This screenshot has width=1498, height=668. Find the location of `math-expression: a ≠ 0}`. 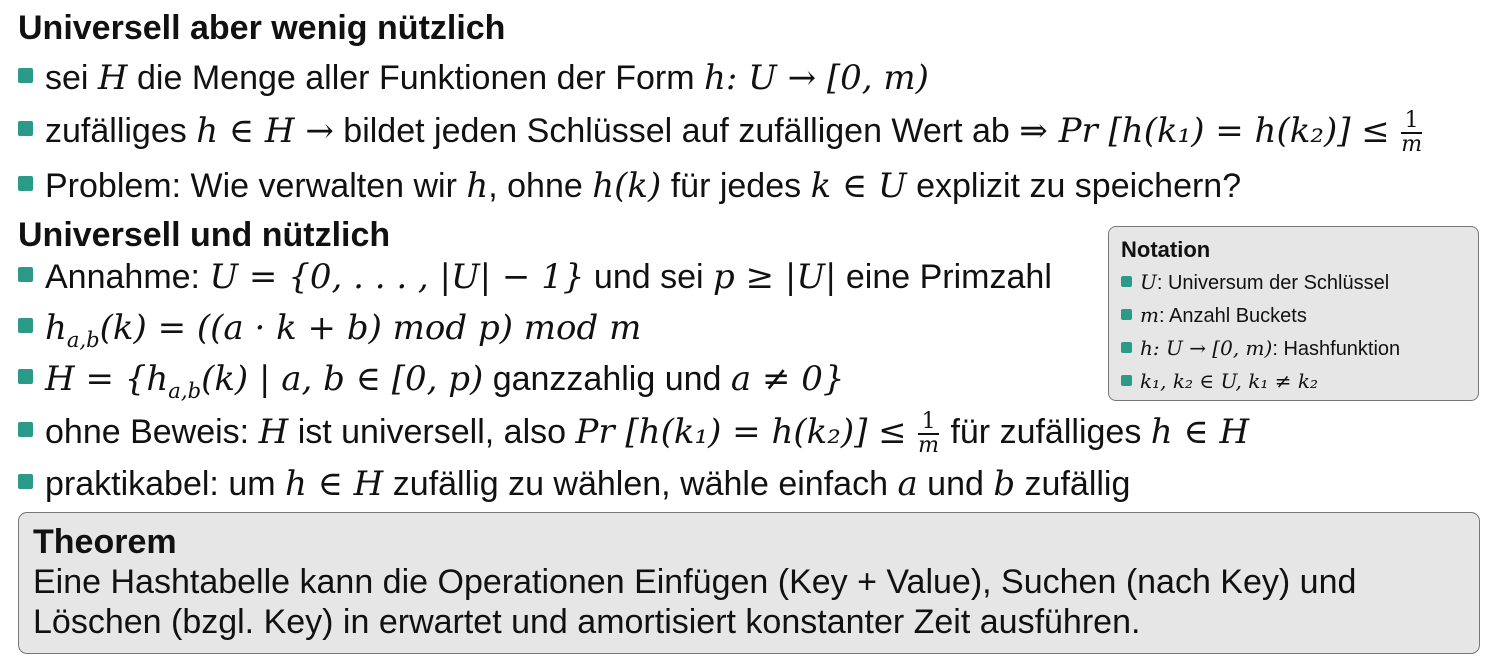

math-expression: a ≠ 0} is located at coordinates (787, 379).